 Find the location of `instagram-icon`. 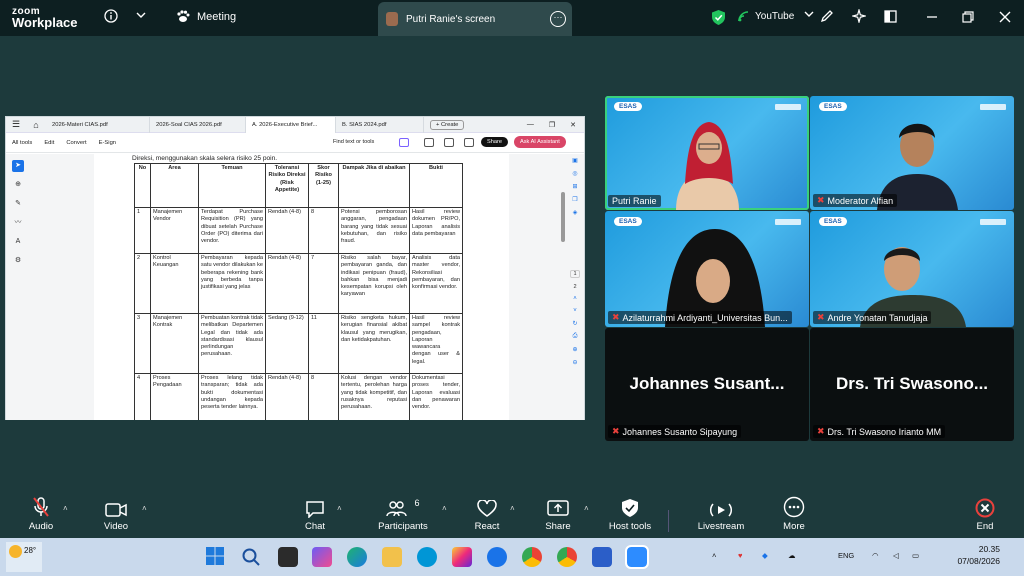

instagram-icon is located at coordinates (462, 557).